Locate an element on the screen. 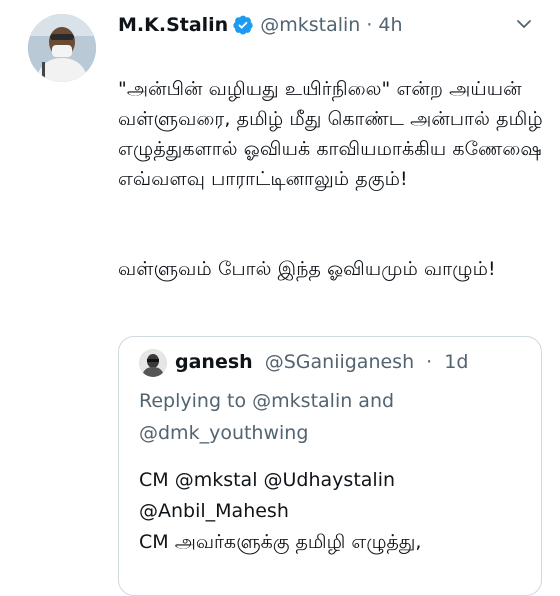 The height and width of the screenshot is (596, 560). chevron-down-icon is located at coordinates (524, 24).